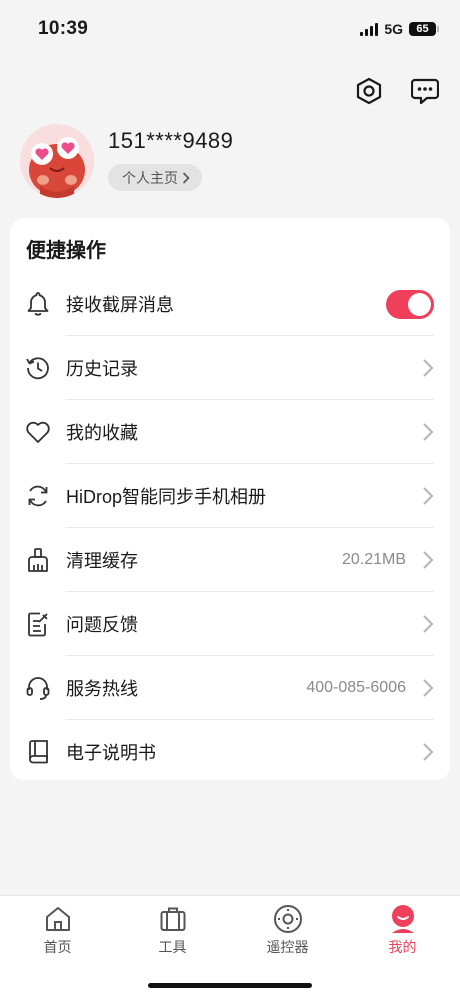  What do you see at coordinates (102, 625) in the screenshot?
I see `row-label: 问题反馈` at bounding box center [102, 625].